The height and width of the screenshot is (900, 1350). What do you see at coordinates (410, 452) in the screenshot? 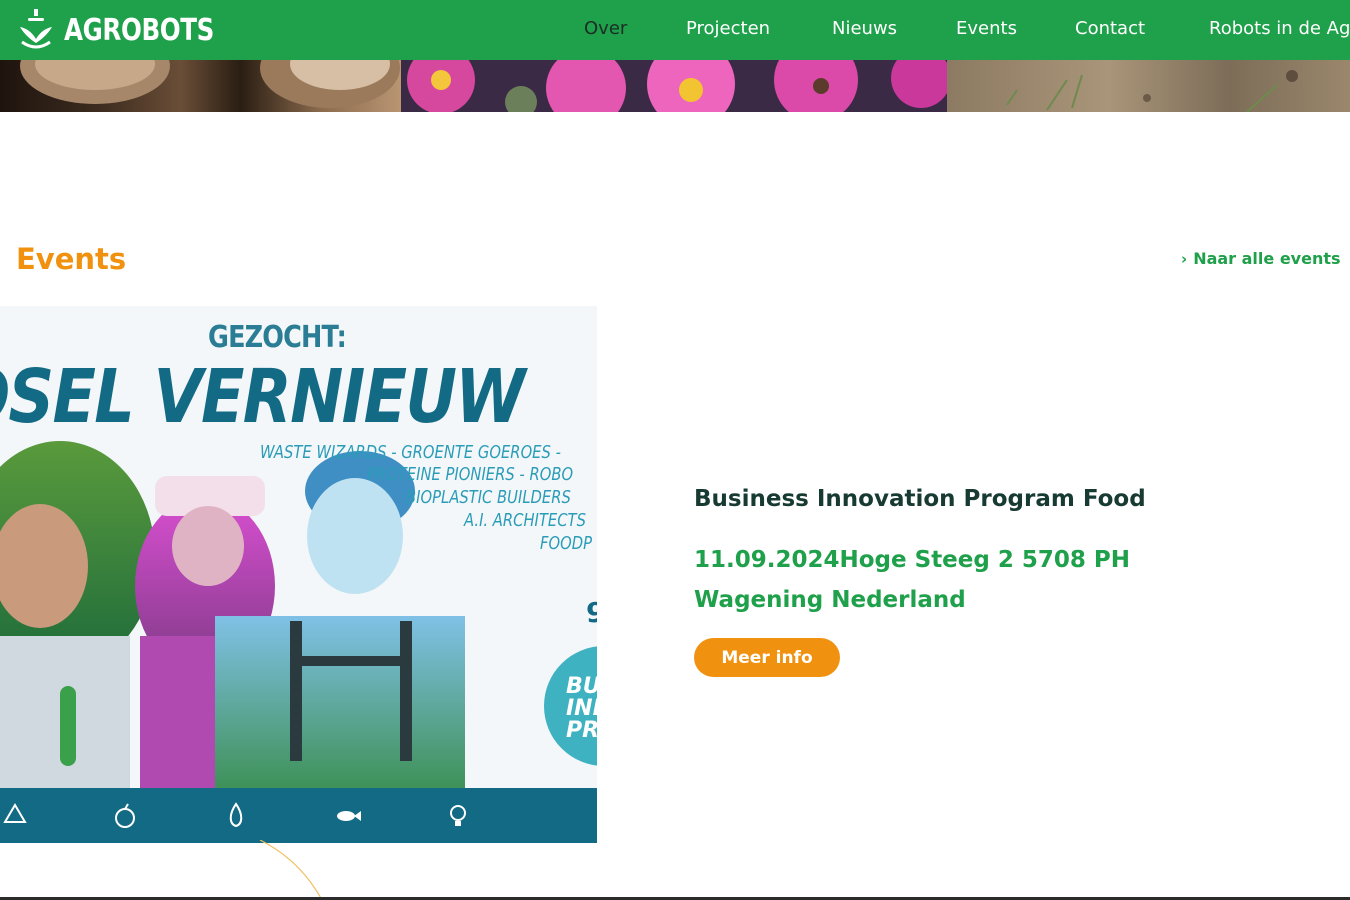
I see `poster-line: WASTE WIZARDS - GROENTE GOEROES -` at bounding box center [410, 452].